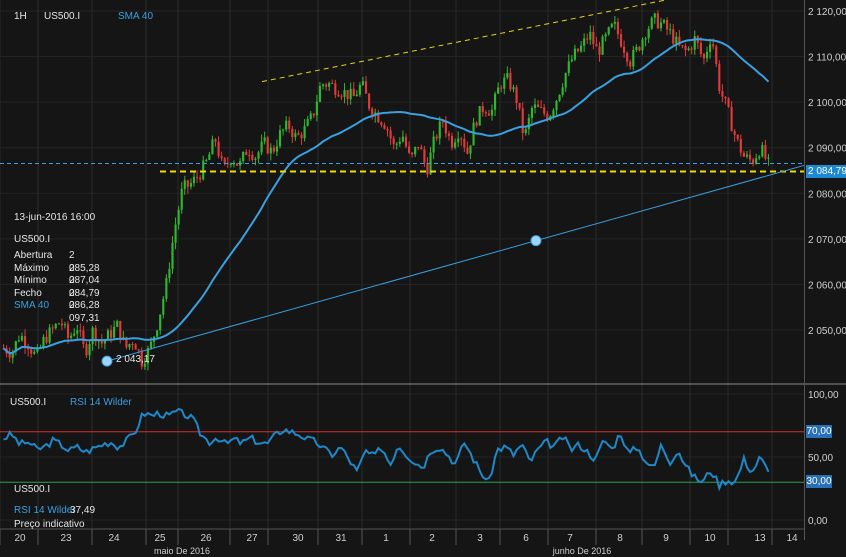  What do you see at coordinates (101, 402) in the screenshot?
I see `rsi-legend: RSI 14 Wilder` at bounding box center [101, 402].